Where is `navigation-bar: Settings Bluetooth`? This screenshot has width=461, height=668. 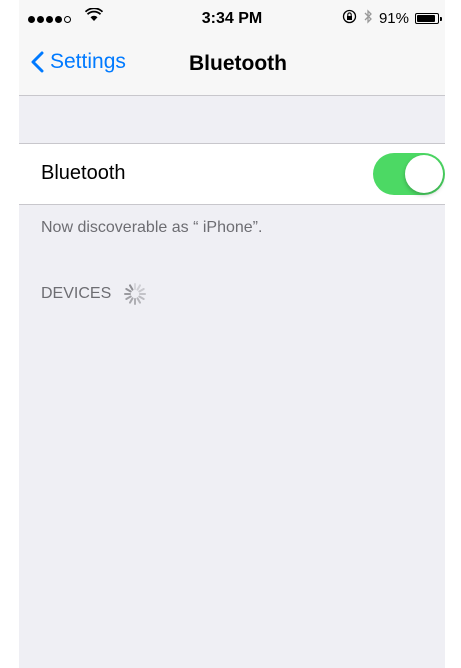
navigation-bar: Settings Bluetooth is located at coordinates (232, 68).